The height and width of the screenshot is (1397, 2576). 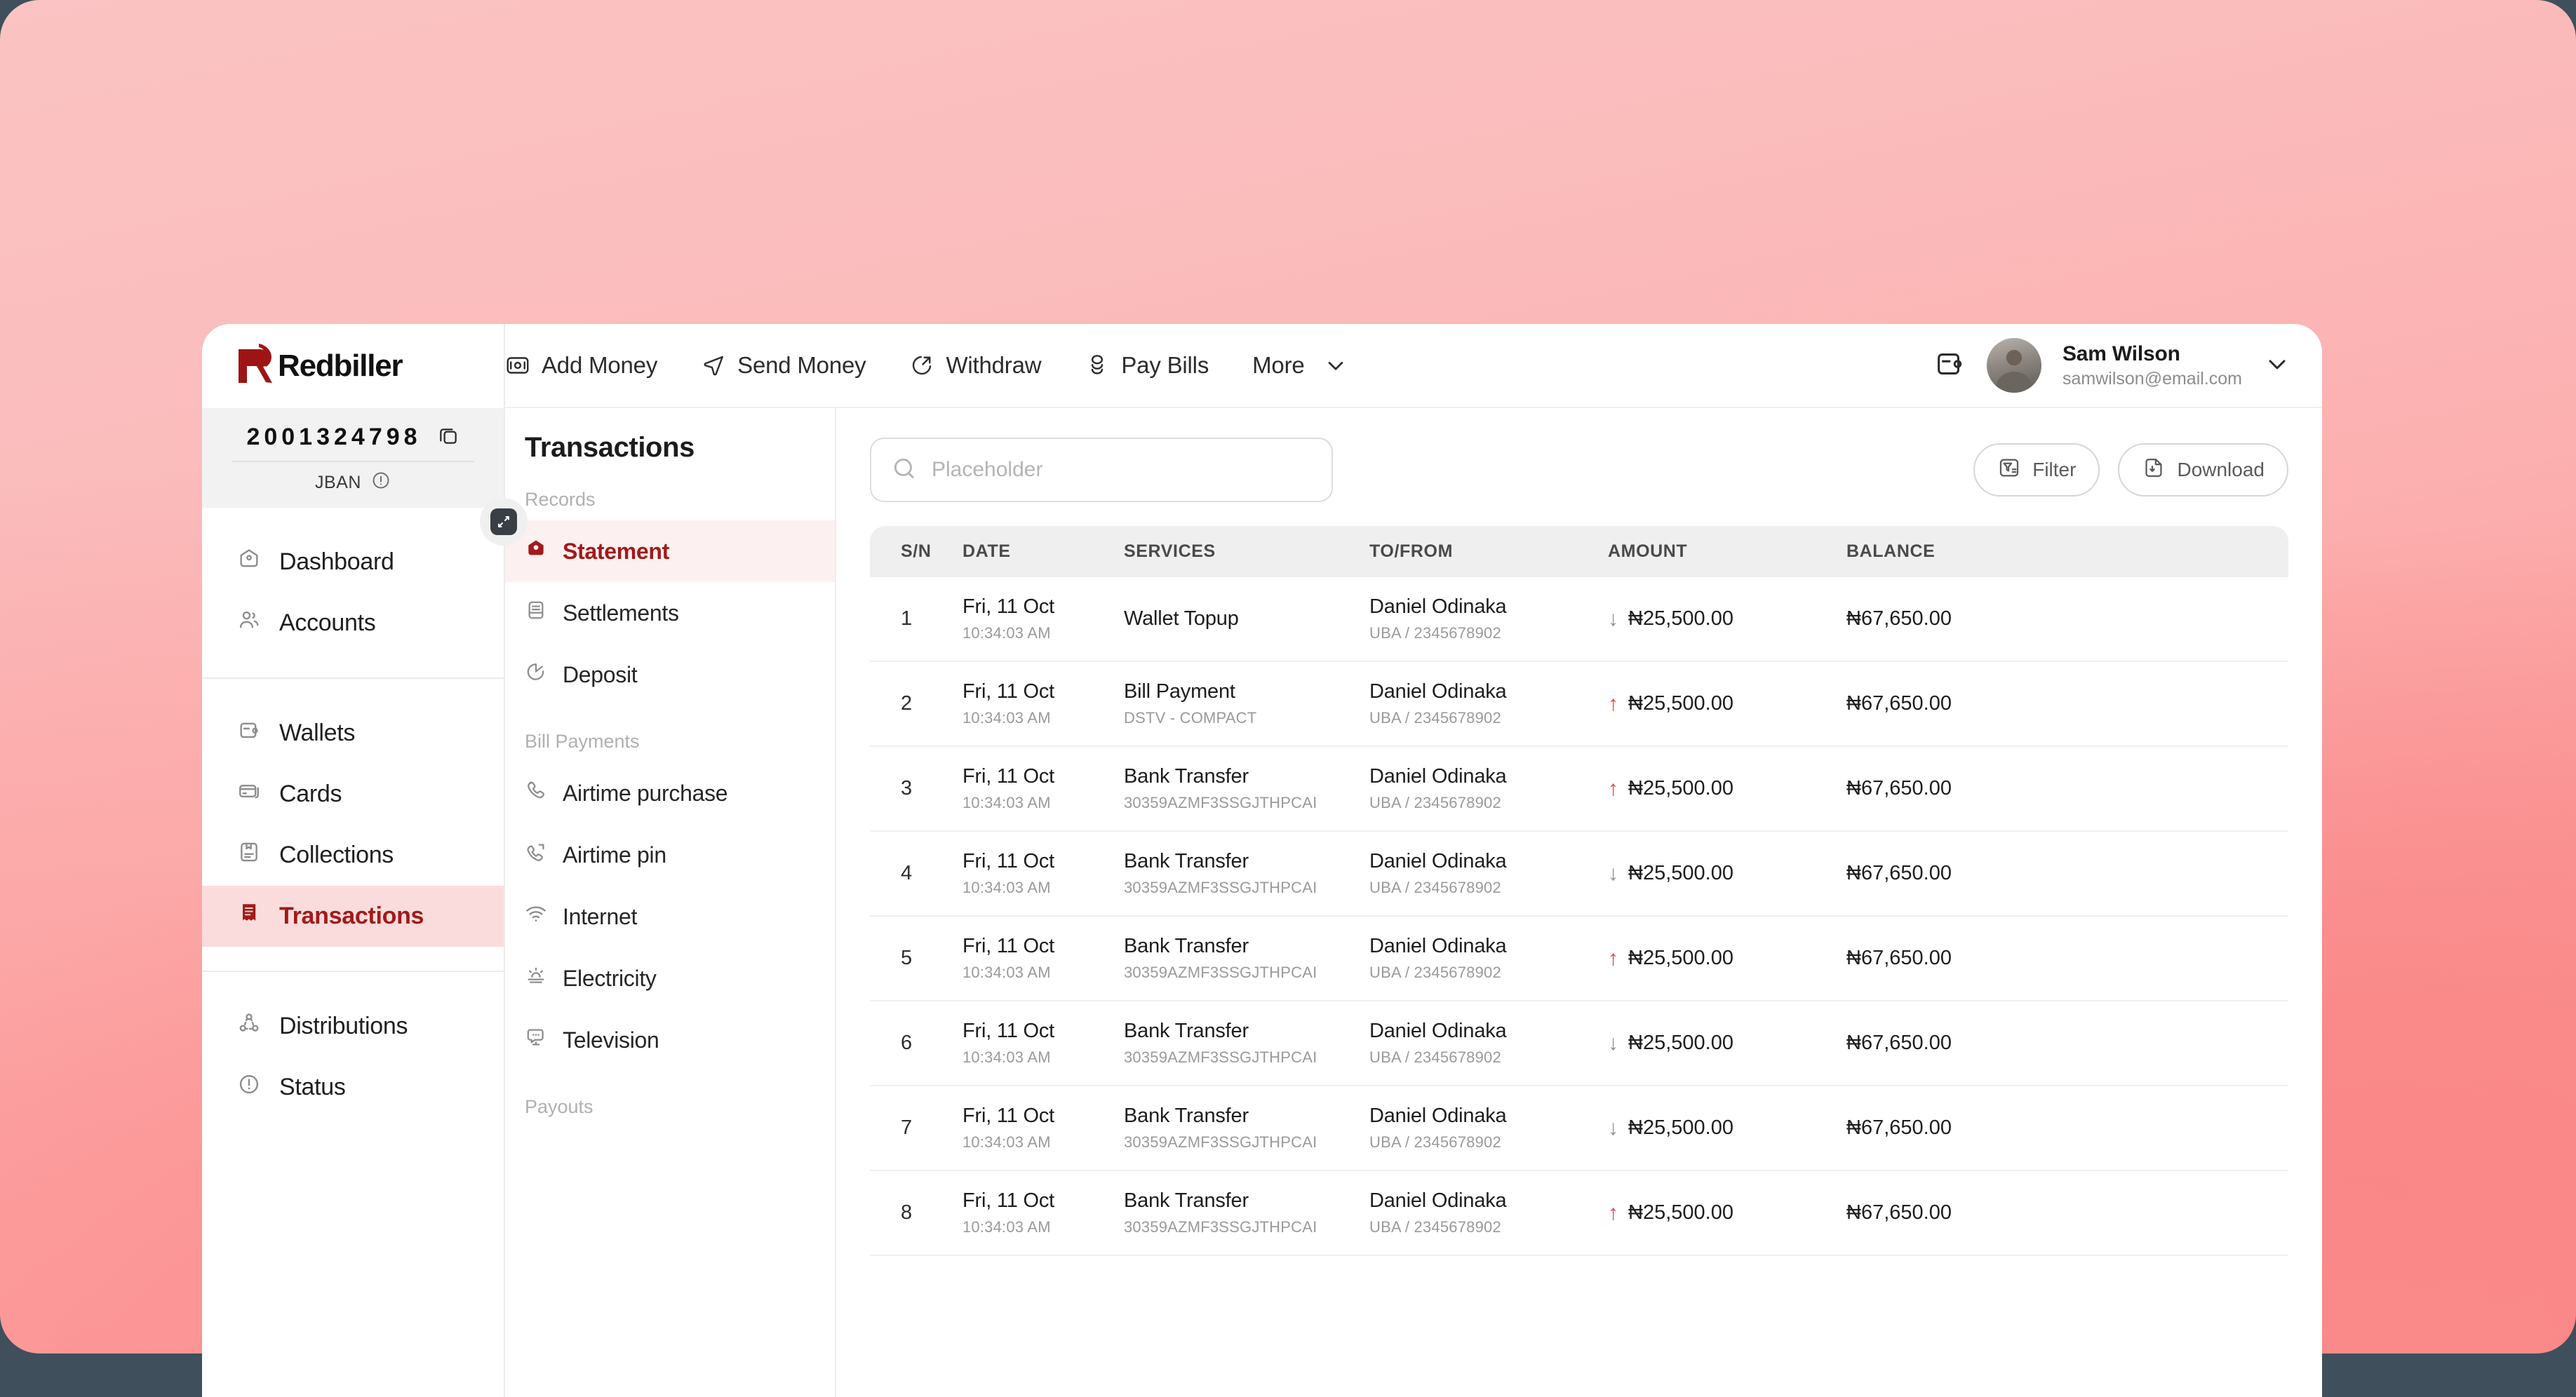 What do you see at coordinates (1246, 1128) in the screenshot?
I see `cell-services: Bank Transfer30359AZMF3SSGJTHPCAI` at bounding box center [1246, 1128].